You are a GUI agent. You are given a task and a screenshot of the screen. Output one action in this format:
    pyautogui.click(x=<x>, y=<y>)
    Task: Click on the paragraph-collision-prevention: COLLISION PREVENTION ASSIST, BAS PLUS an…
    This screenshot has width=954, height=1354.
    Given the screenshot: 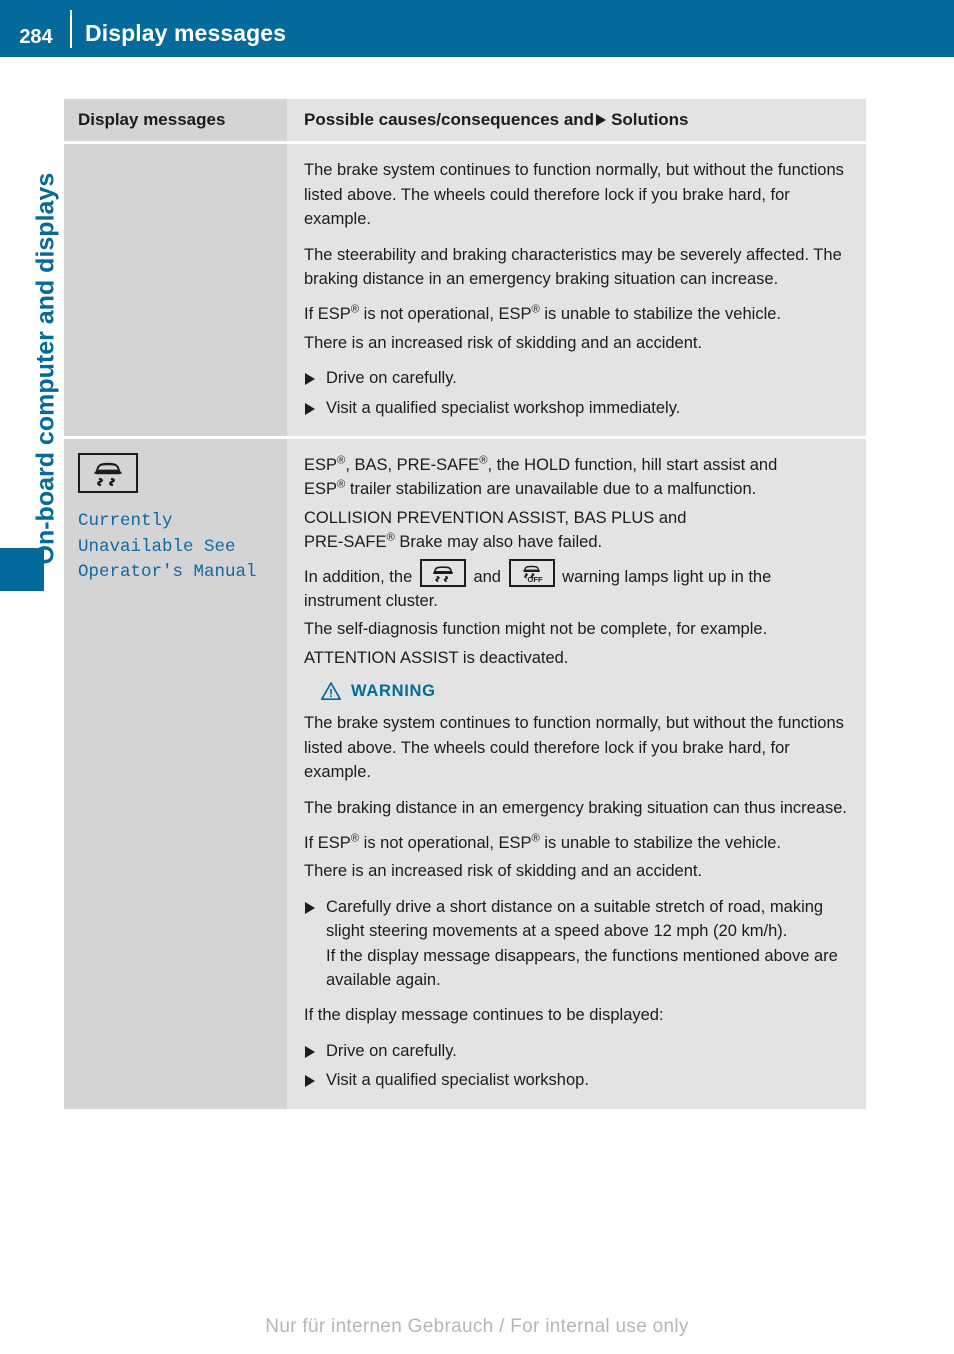 What is the action you would take?
    pyautogui.click(x=579, y=530)
    